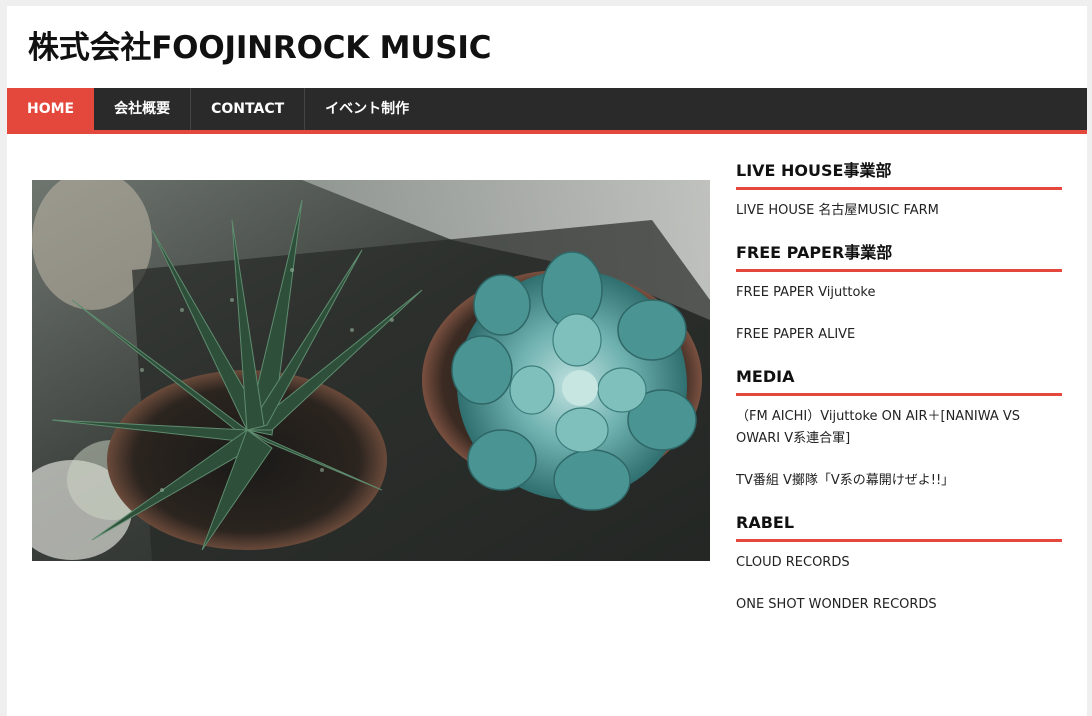 Image resolution: width=1092 pixels, height=716 pixels. Describe the element at coordinates (899, 481) in the screenshot. I see `link-tv-program: TV番組 V擲隊「V系の幕開けぜよ!!」` at that location.